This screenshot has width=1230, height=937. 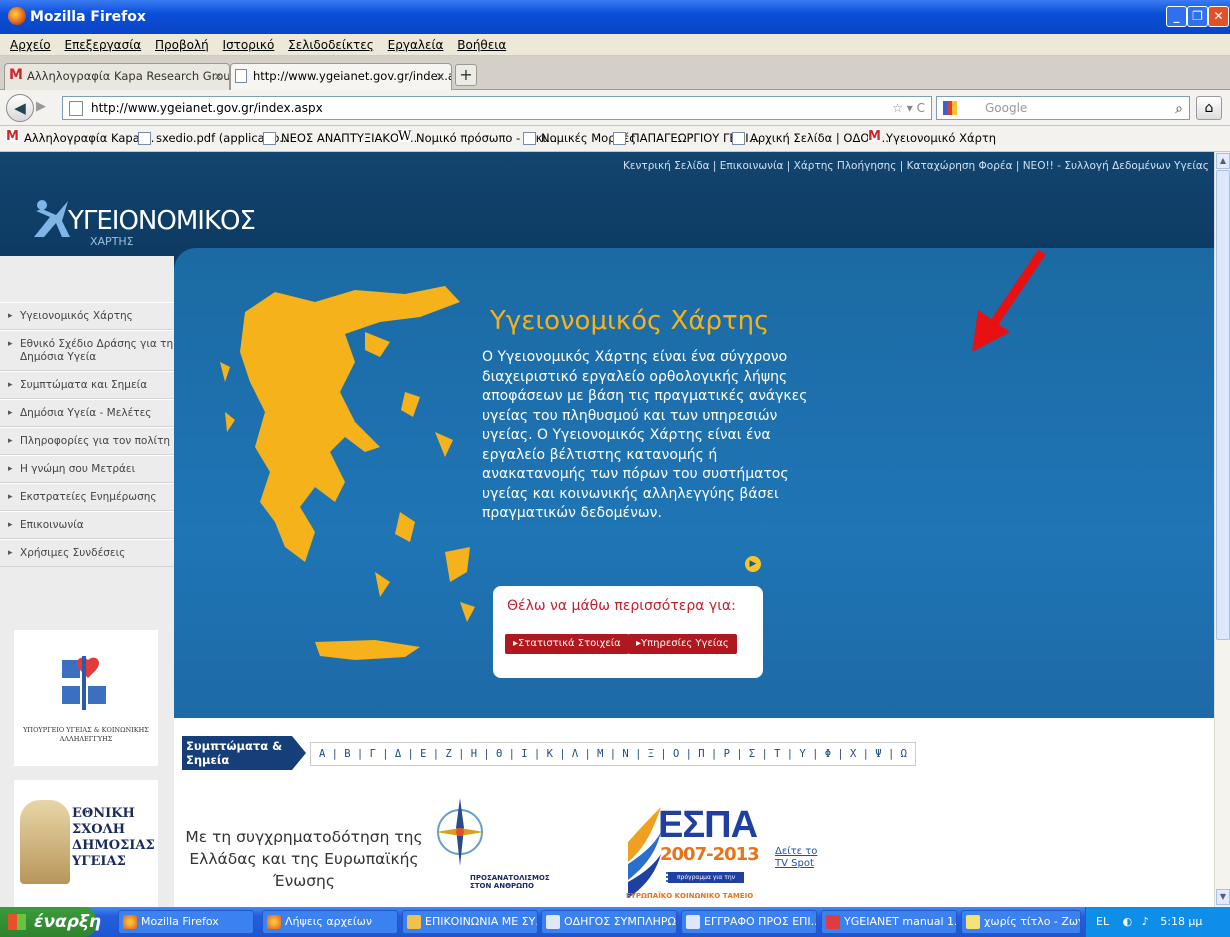 I want to click on tab-ygeianet: http://www.ygeianet.gov.gr/index.aspx ×, so click(x=341, y=76).